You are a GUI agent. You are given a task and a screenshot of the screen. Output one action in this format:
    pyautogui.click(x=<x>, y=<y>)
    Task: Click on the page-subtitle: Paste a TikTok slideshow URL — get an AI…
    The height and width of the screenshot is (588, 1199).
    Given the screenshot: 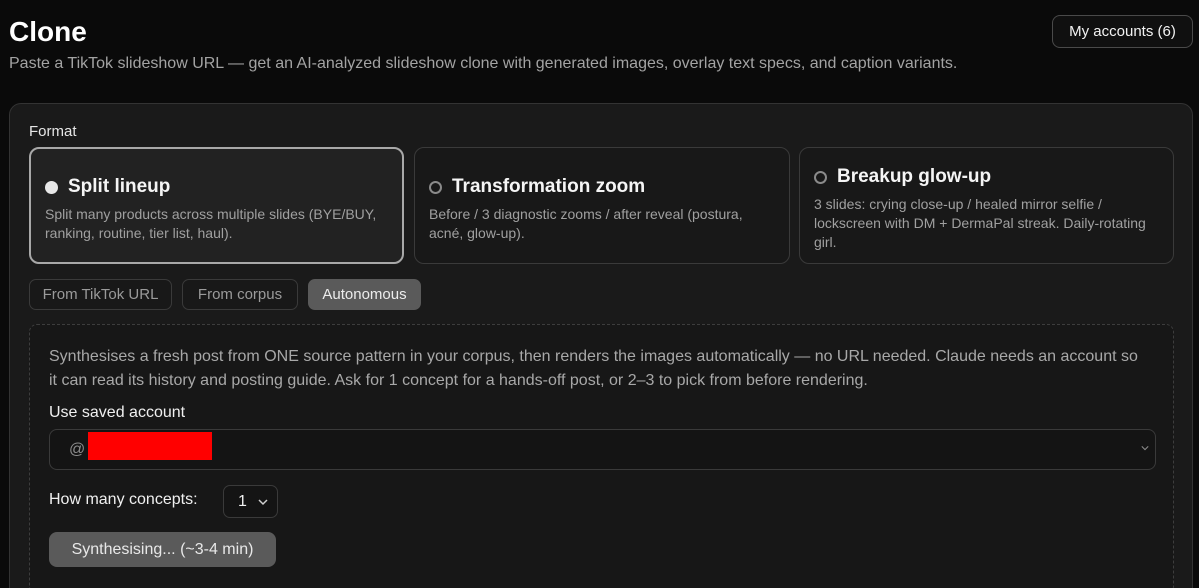 What is the action you would take?
    pyautogui.click(x=483, y=63)
    